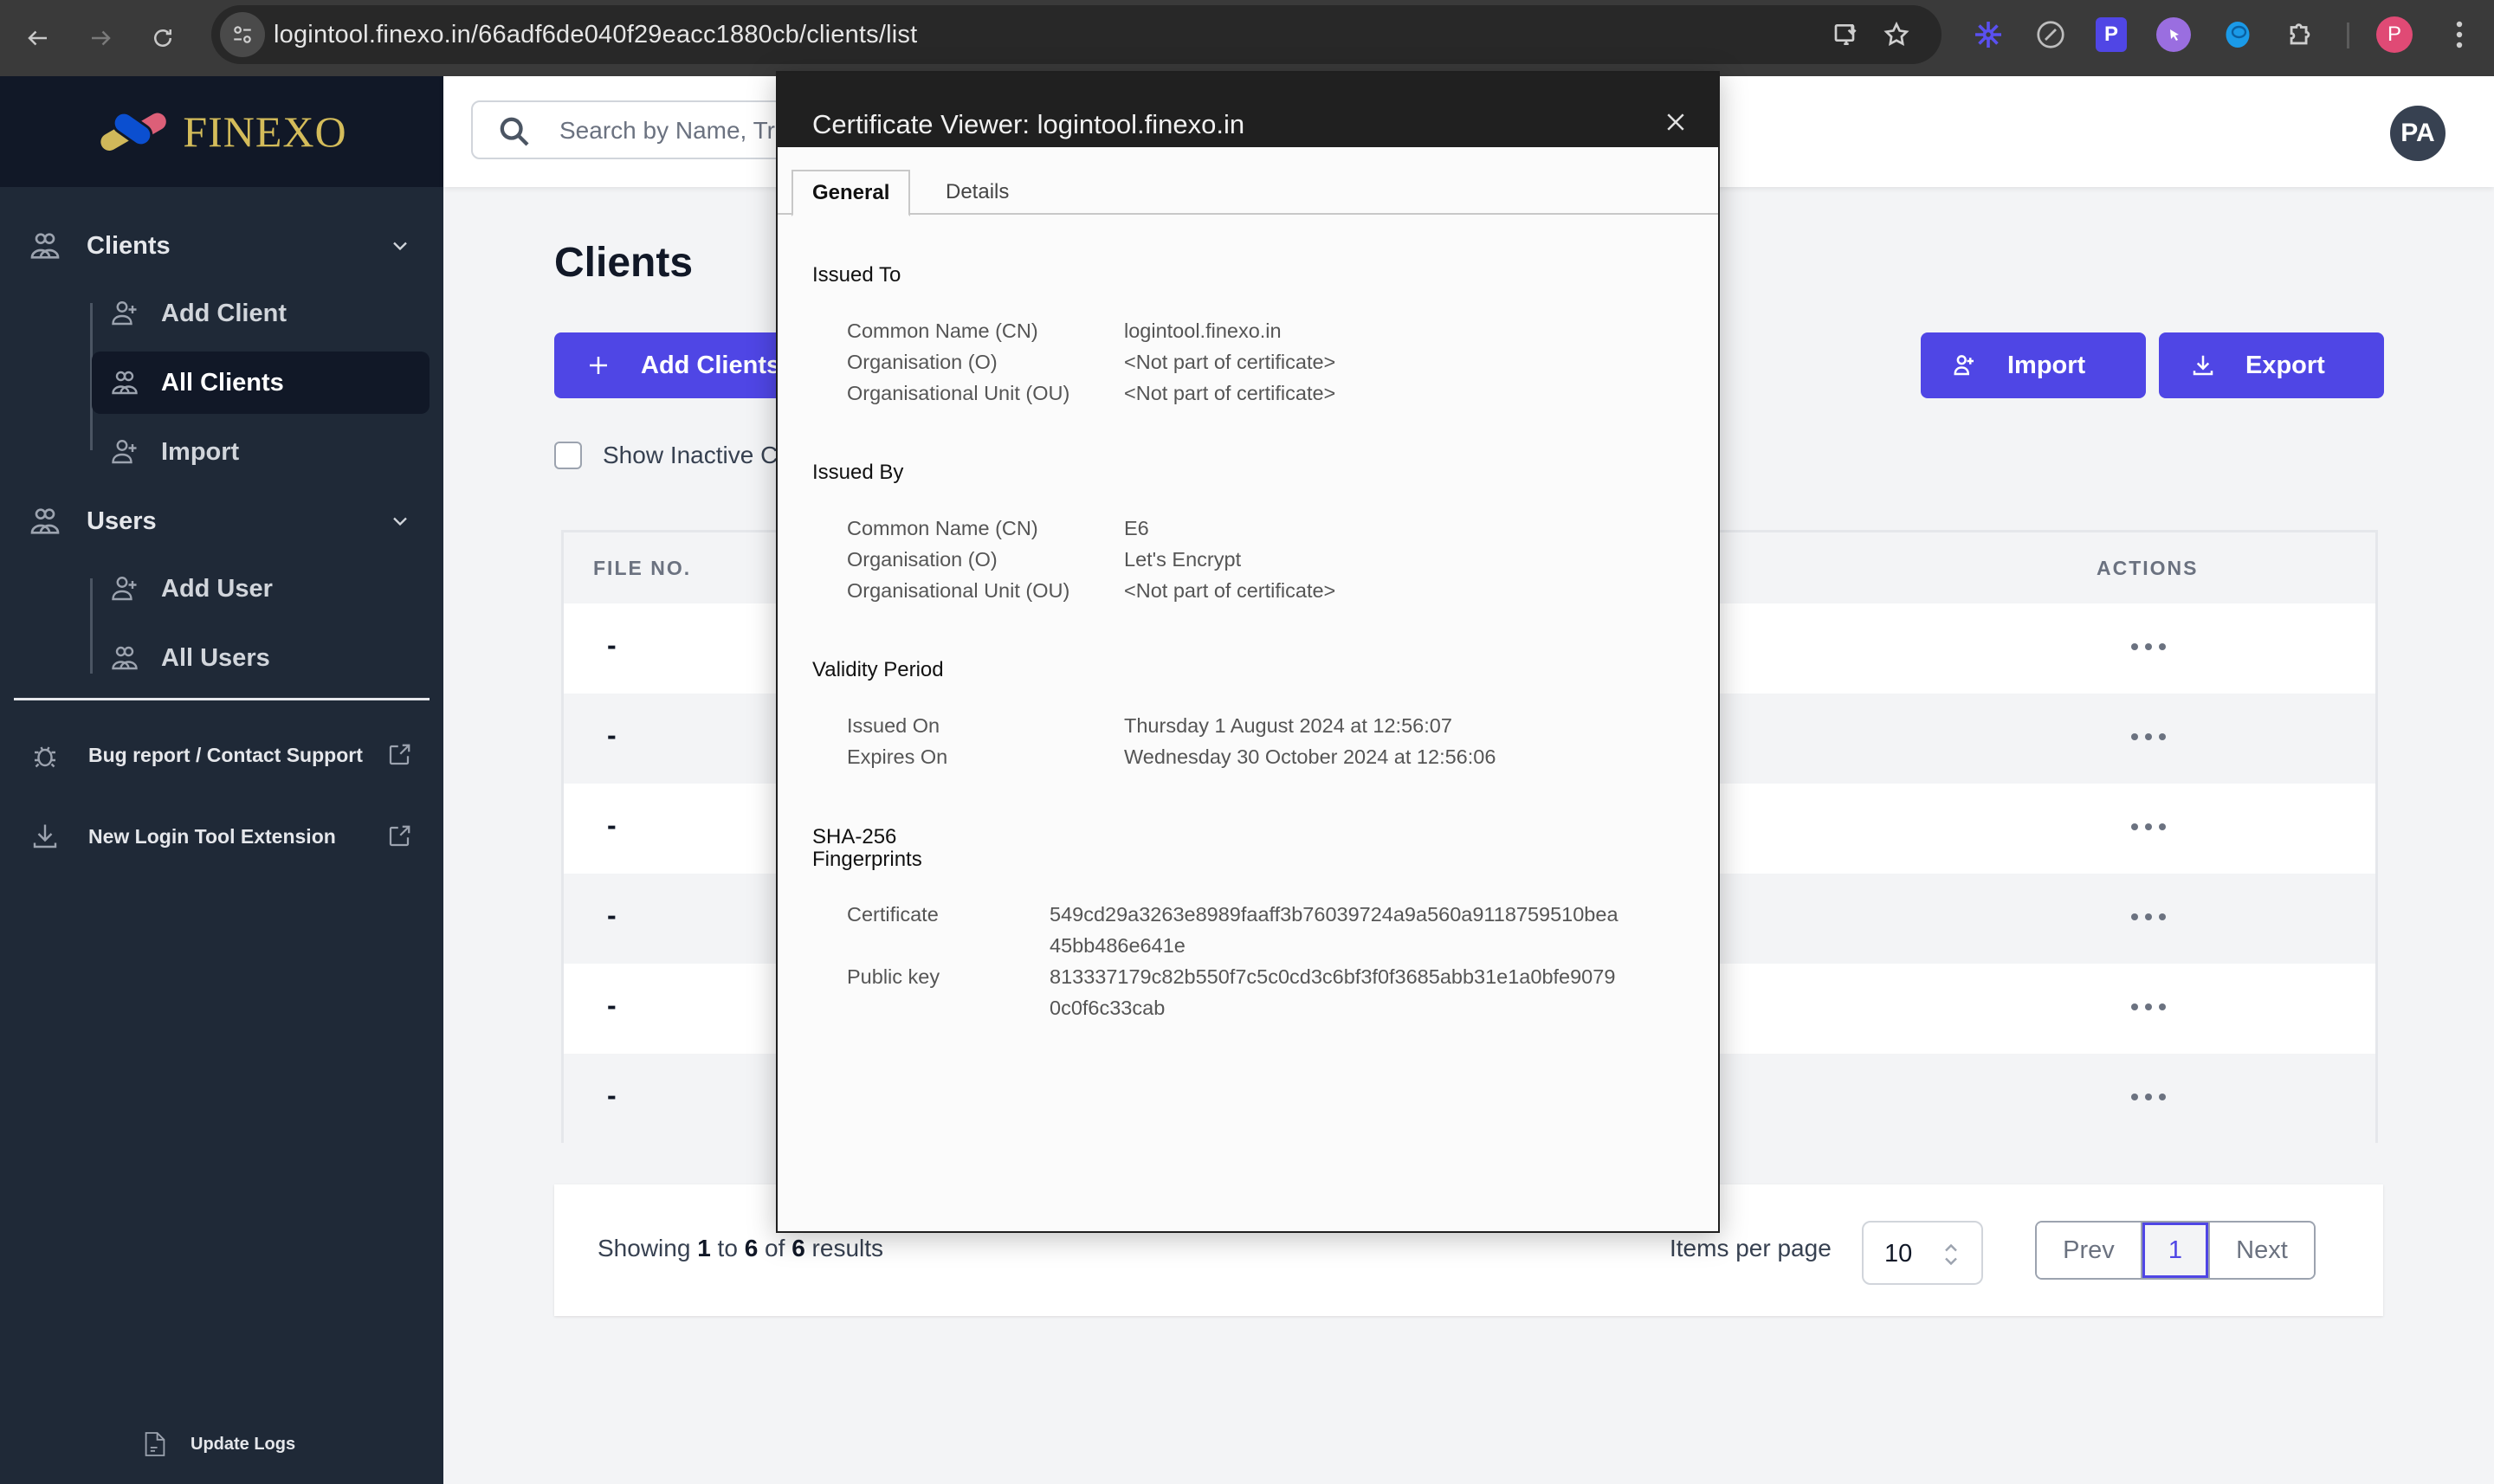 The height and width of the screenshot is (1484, 2494). I want to click on fingerprints-heading: SHA-256 Fingerprints, so click(867, 848).